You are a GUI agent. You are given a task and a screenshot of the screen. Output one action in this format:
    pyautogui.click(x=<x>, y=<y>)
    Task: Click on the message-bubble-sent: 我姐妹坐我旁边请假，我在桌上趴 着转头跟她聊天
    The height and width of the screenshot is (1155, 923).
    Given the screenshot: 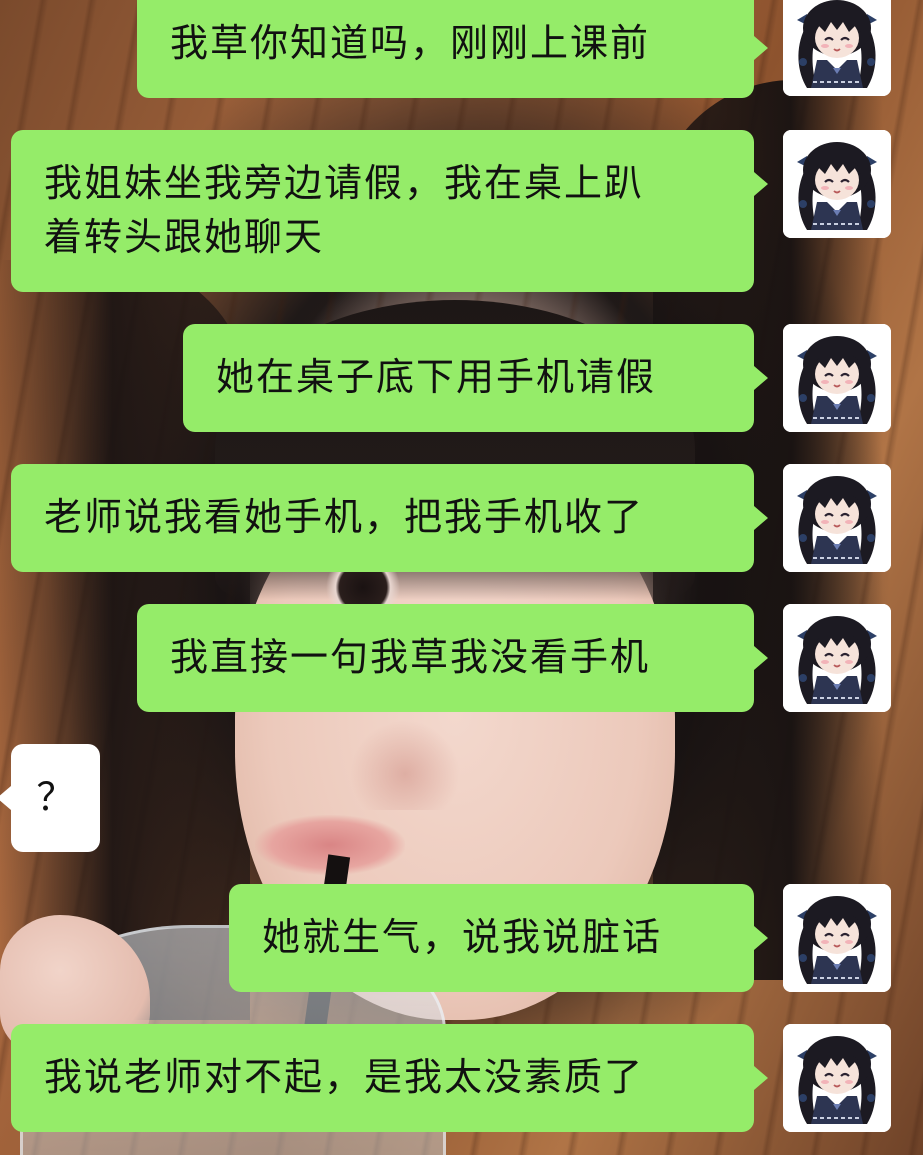 What is the action you would take?
    pyautogui.click(x=382, y=211)
    